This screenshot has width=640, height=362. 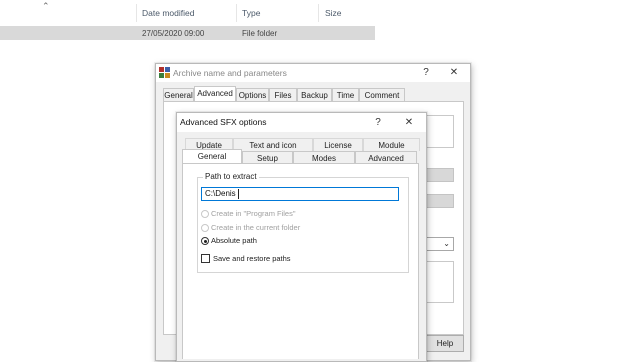 I want to click on column-date-modified: Date modified, so click(x=168, y=13).